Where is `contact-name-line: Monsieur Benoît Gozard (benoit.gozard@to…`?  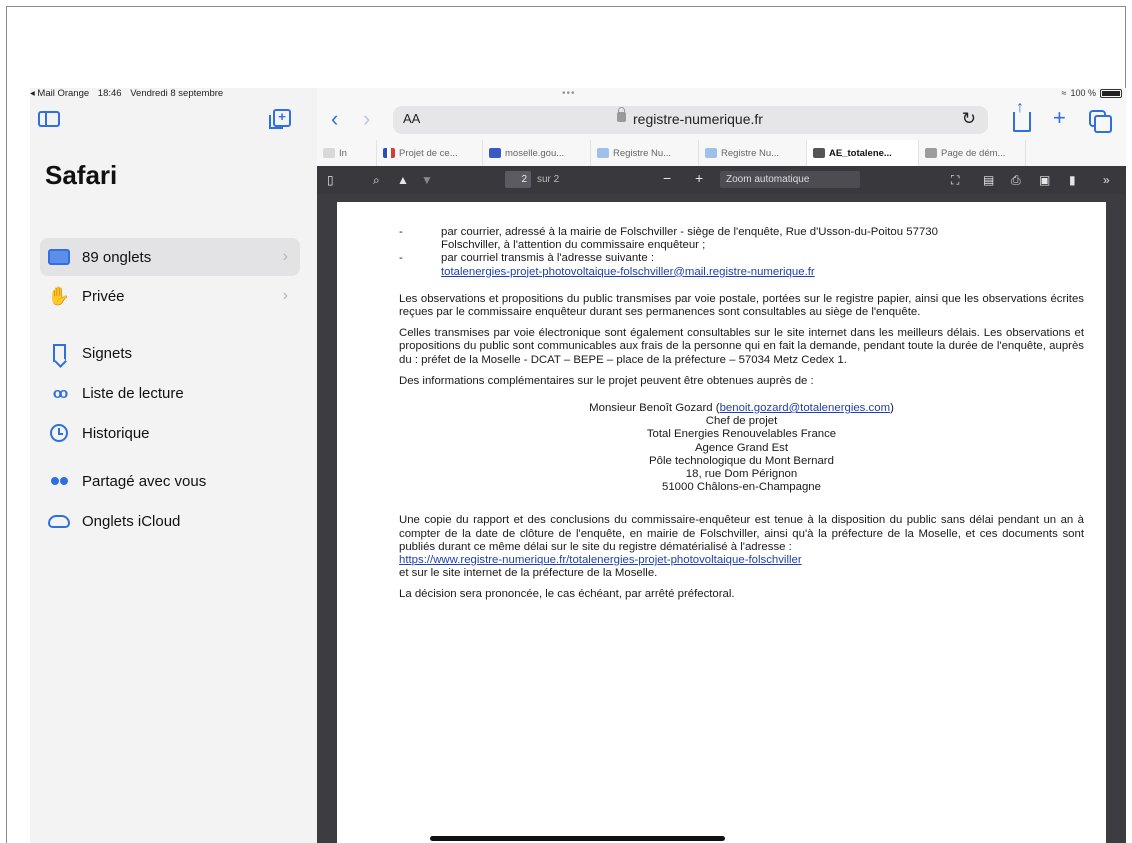 contact-name-line: Monsieur Benoît Gozard (benoit.gozard@to… is located at coordinates (741, 408).